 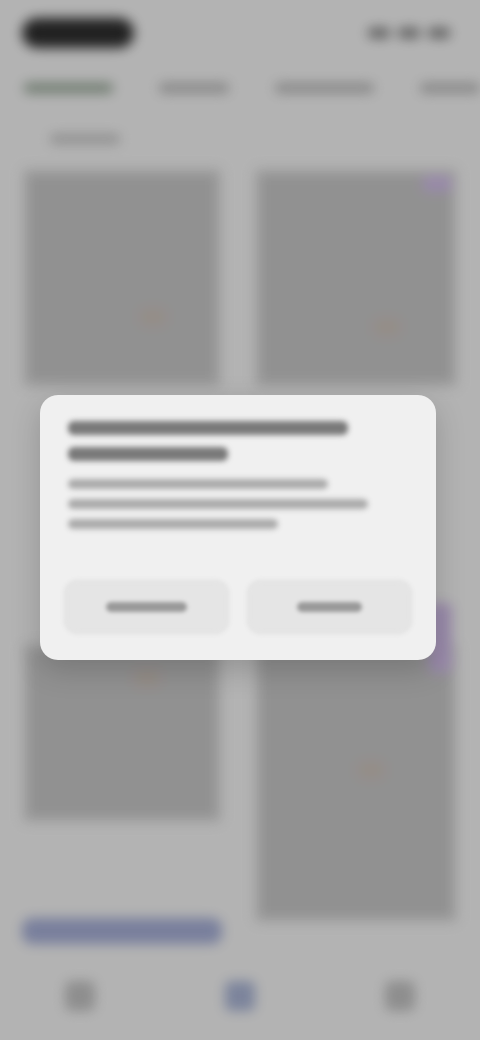 I want to click on dialog-primary-label-placeholder, so click(x=329, y=607).